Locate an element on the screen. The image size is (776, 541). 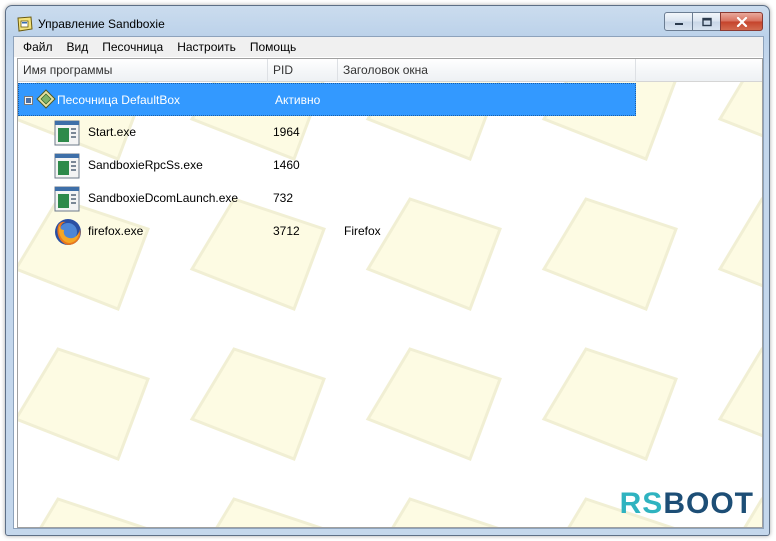
close-button is located at coordinates (741, 21).